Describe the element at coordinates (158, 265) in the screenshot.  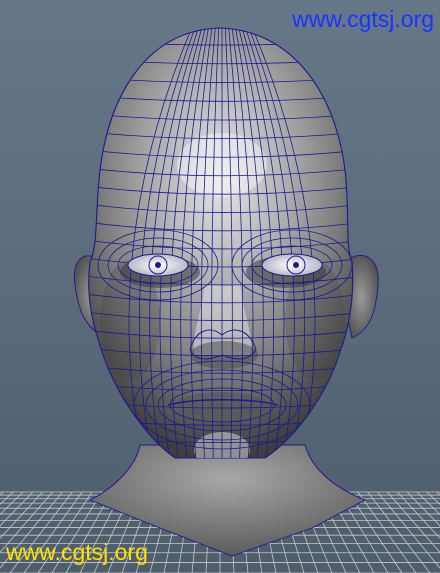
I see `left-eye` at that location.